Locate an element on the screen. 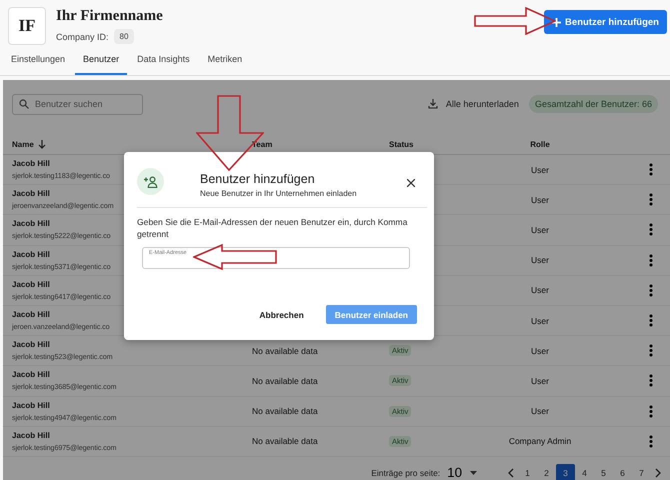 This screenshot has height=480, width=670. dialog-title: Benutzer hinzufügen is located at coordinates (258, 179).